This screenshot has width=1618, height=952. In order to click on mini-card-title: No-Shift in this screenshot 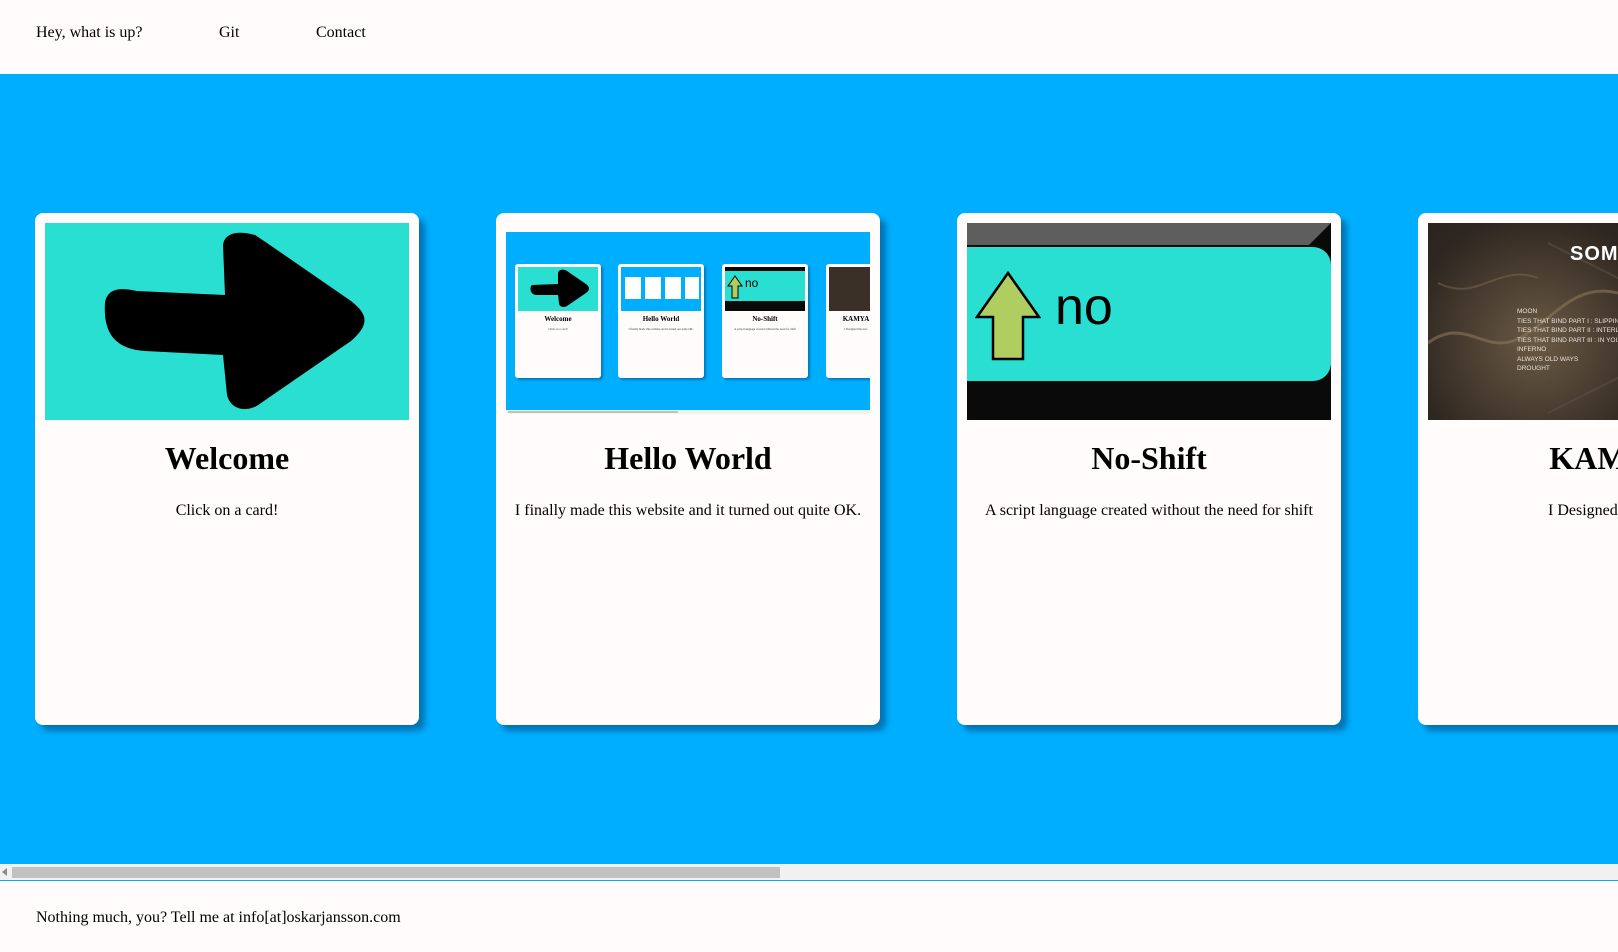, I will do `click(765, 319)`.